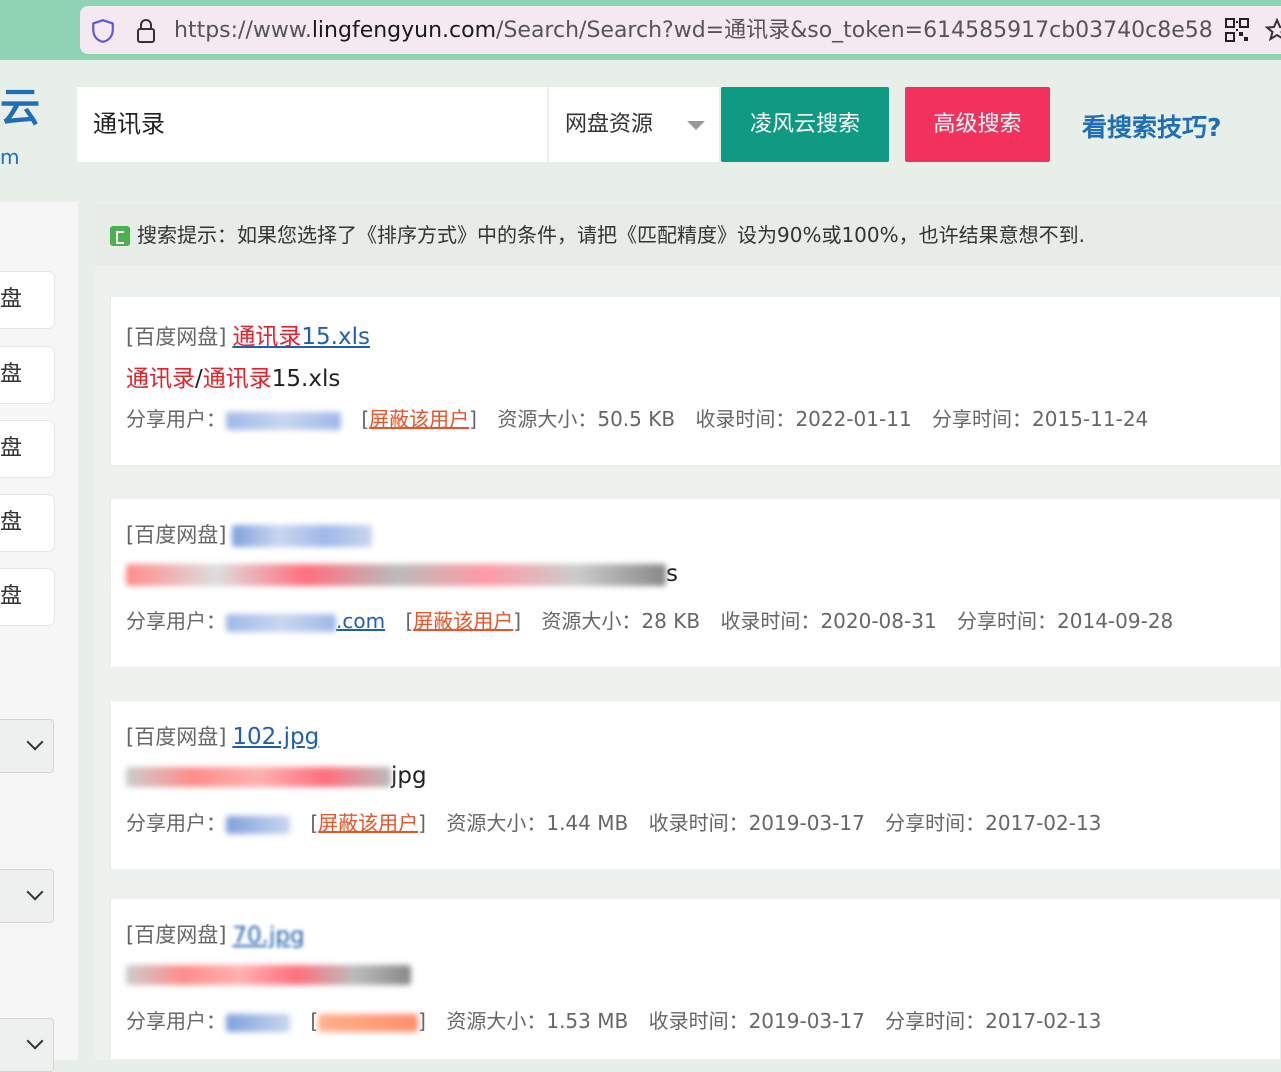 The width and height of the screenshot is (1281, 1072). I want to click on sidebar-item-pan-2: 盘, so click(27, 375).